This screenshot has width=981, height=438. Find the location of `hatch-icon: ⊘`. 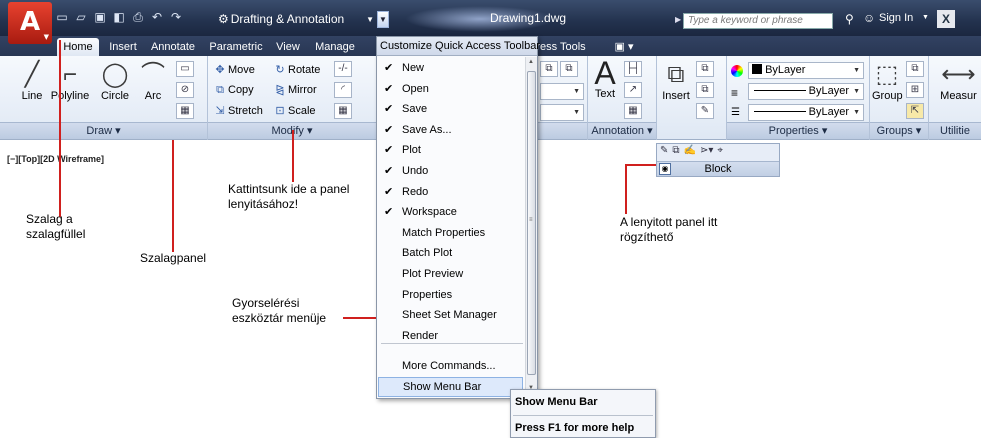

hatch-icon: ⊘ is located at coordinates (185, 90).